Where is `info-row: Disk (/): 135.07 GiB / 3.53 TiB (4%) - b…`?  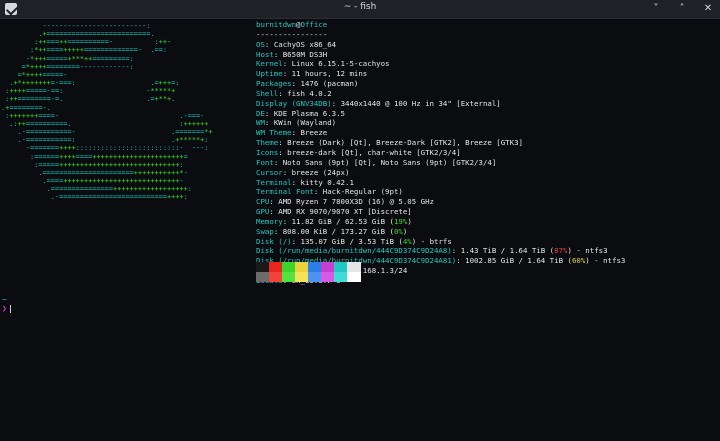
info-row: Disk (/): 135.07 GiB / 3.53 TiB (4%) - b… is located at coordinates (354, 241).